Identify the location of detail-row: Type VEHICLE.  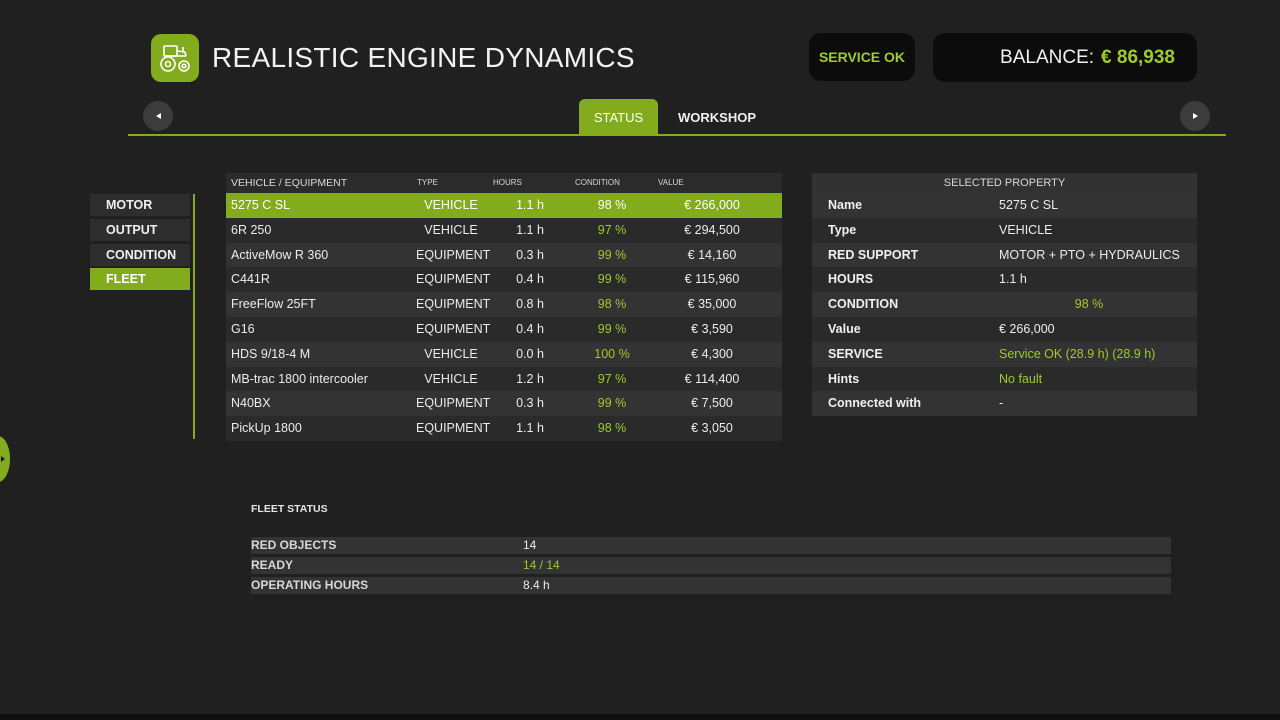
(1004, 230).